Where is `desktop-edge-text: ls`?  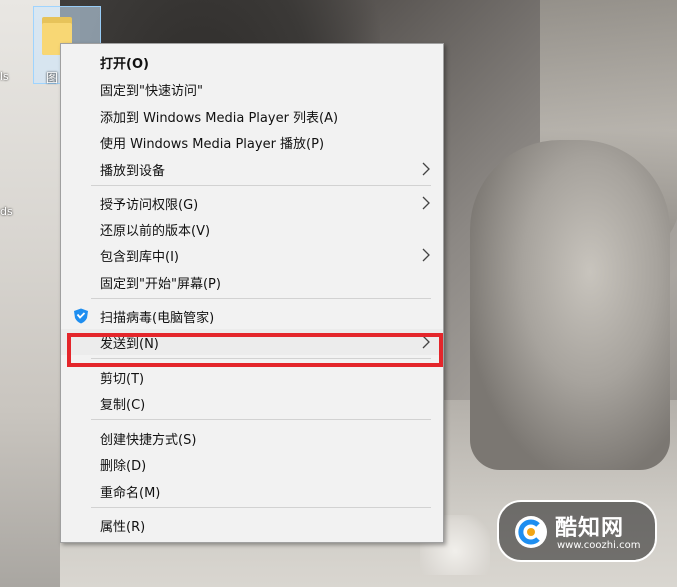
desktop-edge-text: ls is located at coordinates (4, 76).